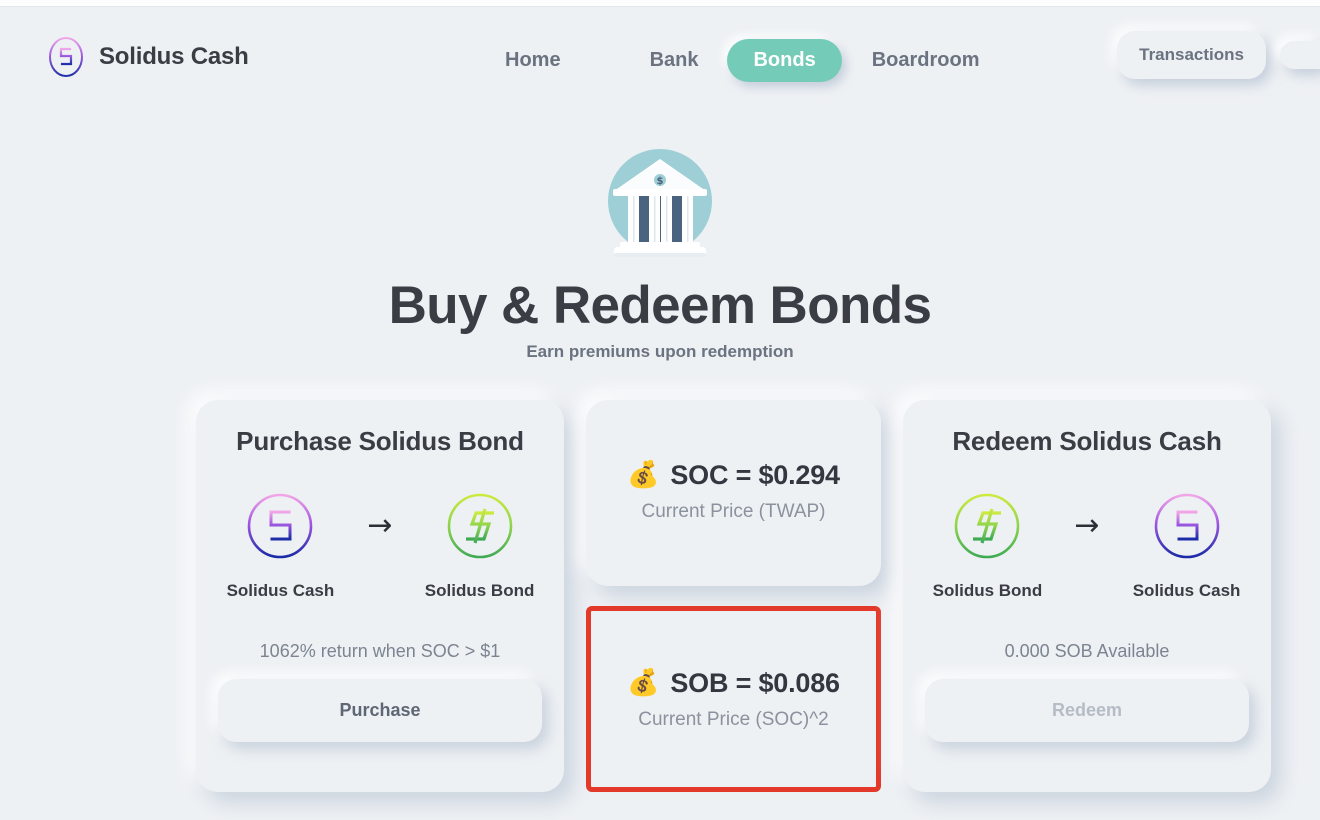 This screenshot has height=820, width=1320. What do you see at coordinates (1087, 710) in the screenshot?
I see `redeem-button: Redeem` at bounding box center [1087, 710].